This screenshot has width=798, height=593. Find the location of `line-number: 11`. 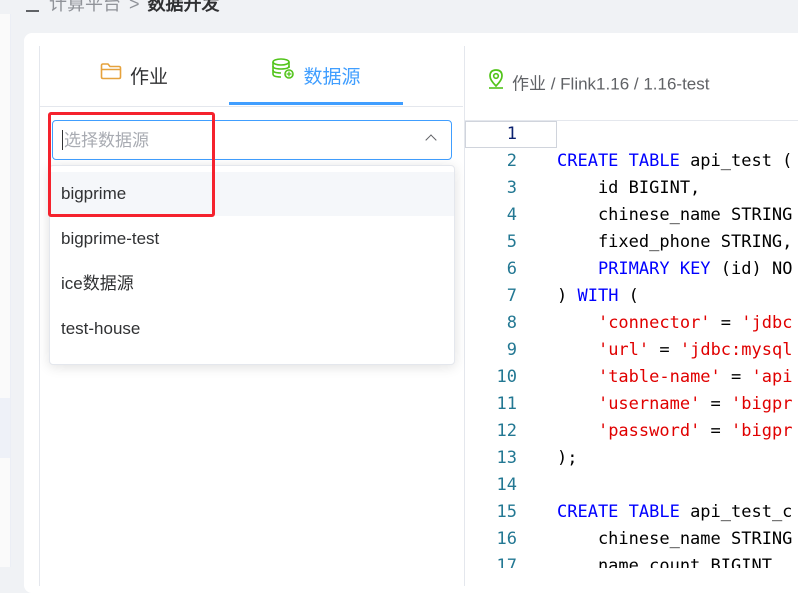

line-number: 11 is located at coordinates (506, 404).